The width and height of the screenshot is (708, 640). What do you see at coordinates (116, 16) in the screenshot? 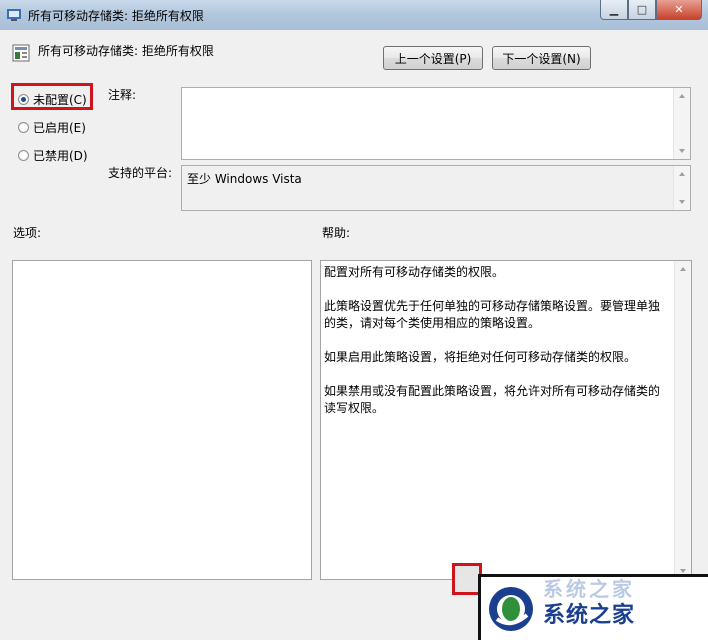
I see `window-title: 所有可移动存储类: 拒绝所有权限` at bounding box center [116, 16].